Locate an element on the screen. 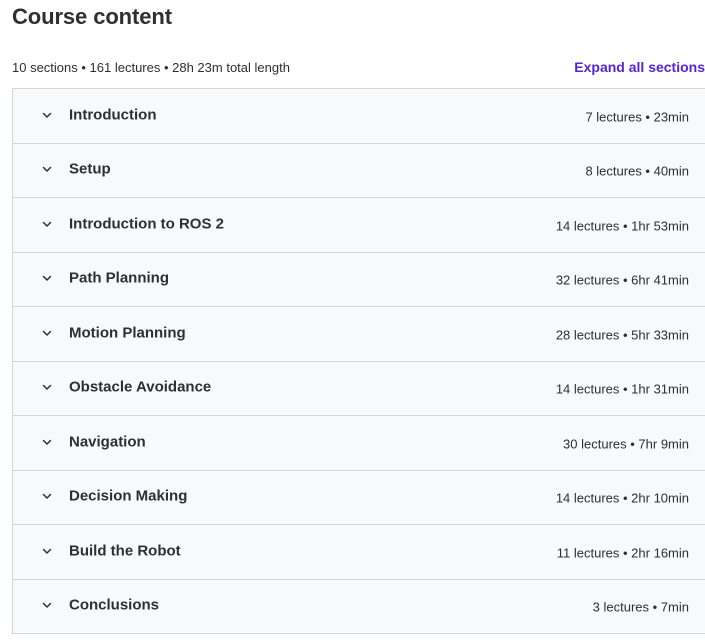  section-title: Navigation is located at coordinates (107, 442).